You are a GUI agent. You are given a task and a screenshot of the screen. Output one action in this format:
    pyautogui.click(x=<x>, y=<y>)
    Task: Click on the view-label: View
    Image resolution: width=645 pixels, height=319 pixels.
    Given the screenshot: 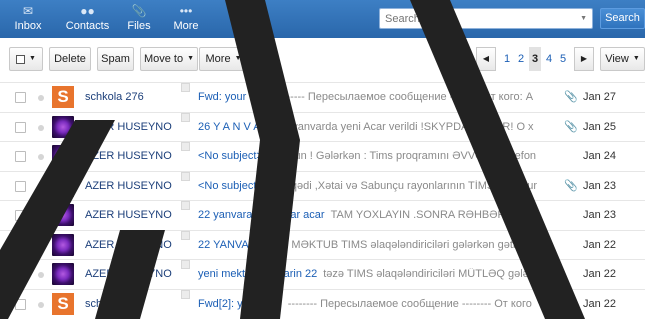 What is the action you would take?
    pyautogui.click(x=617, y=59)
    